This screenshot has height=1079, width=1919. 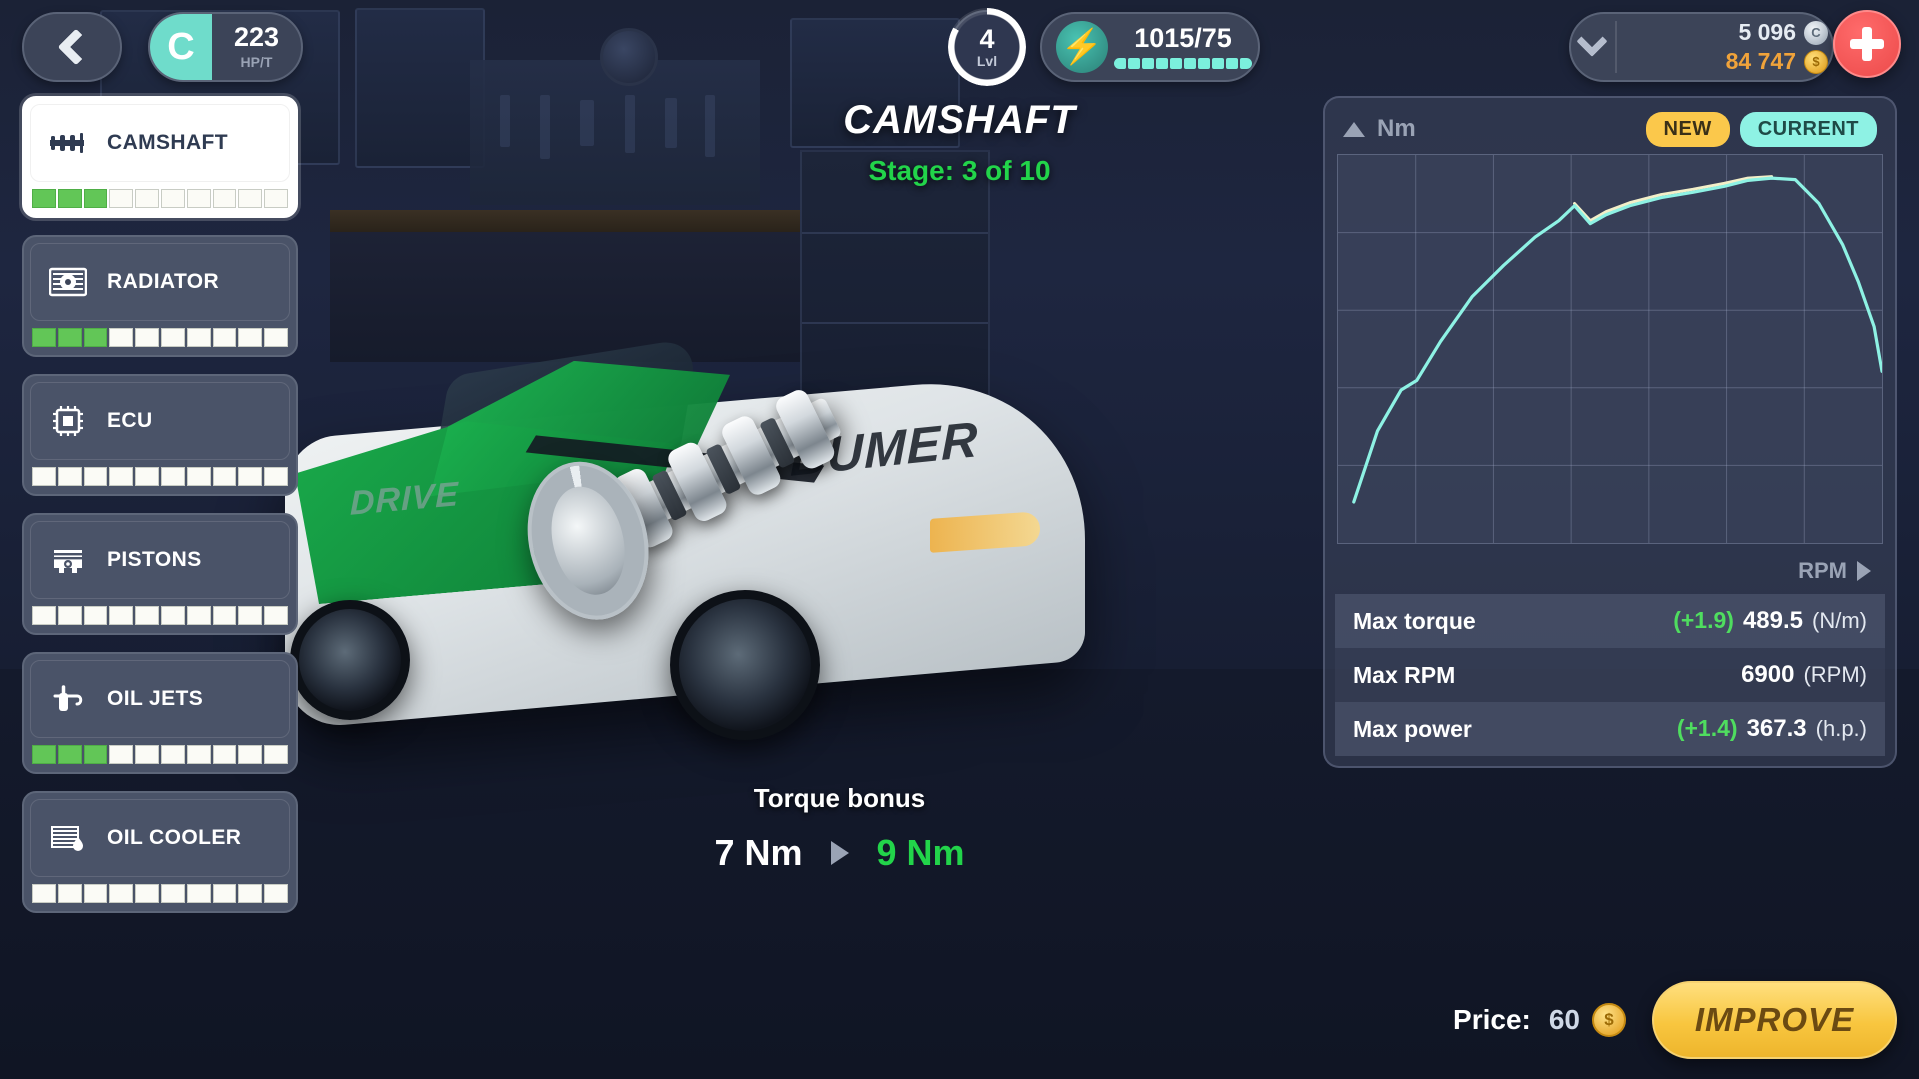 What do you see at coordinates (1835, 674) in the screenshot?
I see `stat-unit: (RPM)` at bounding box center [1835, 674].